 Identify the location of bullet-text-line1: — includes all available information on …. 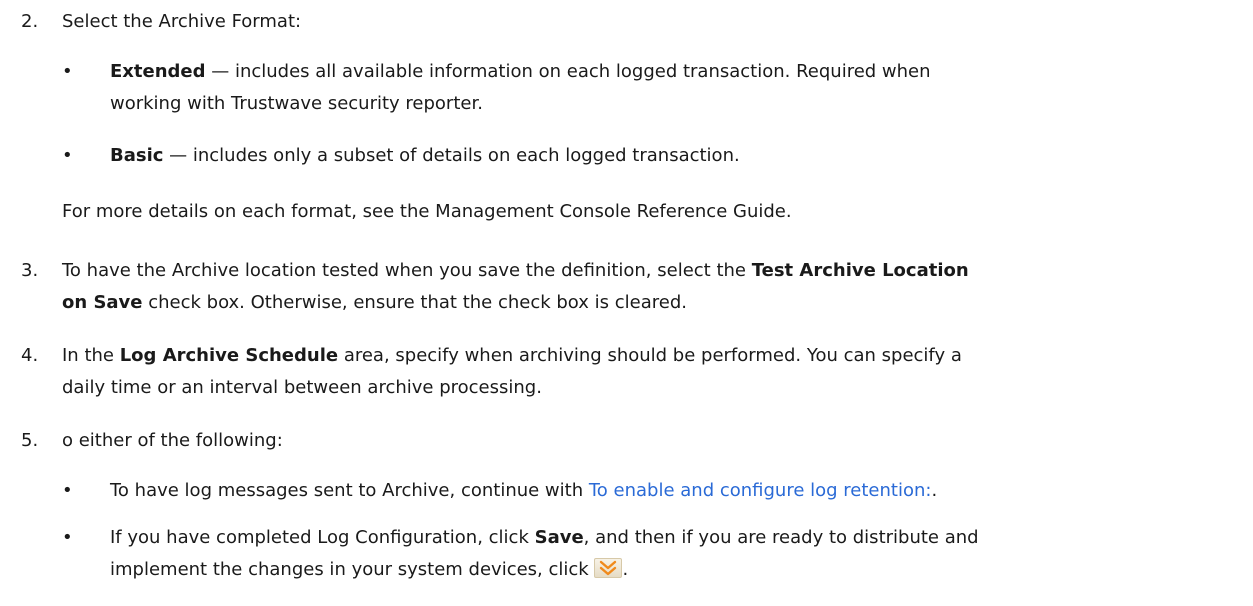
(568, 71).